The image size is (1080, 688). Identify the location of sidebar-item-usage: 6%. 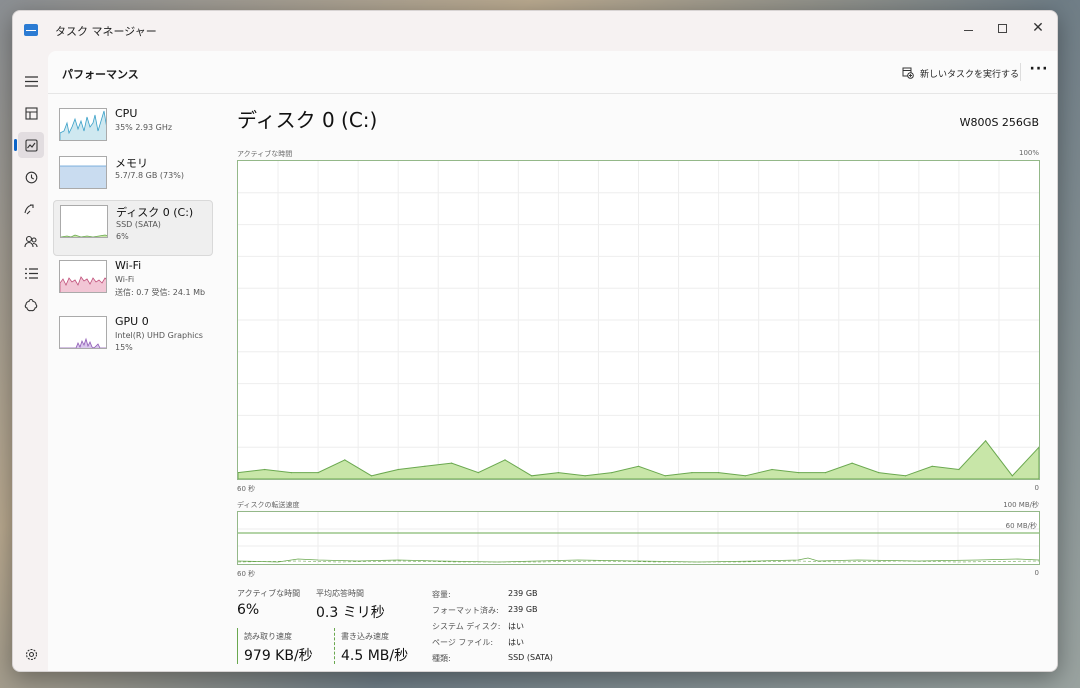
(122, 236).